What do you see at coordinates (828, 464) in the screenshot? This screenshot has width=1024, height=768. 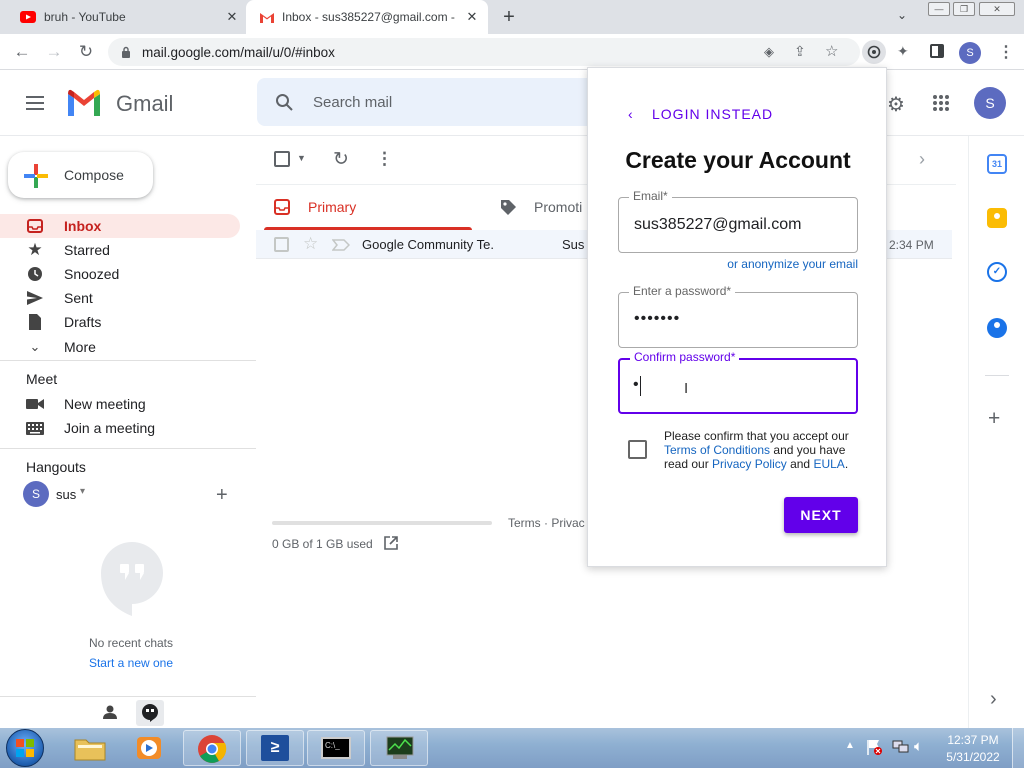 I see `eula-link: EULA` at bounding box center [828, 464].